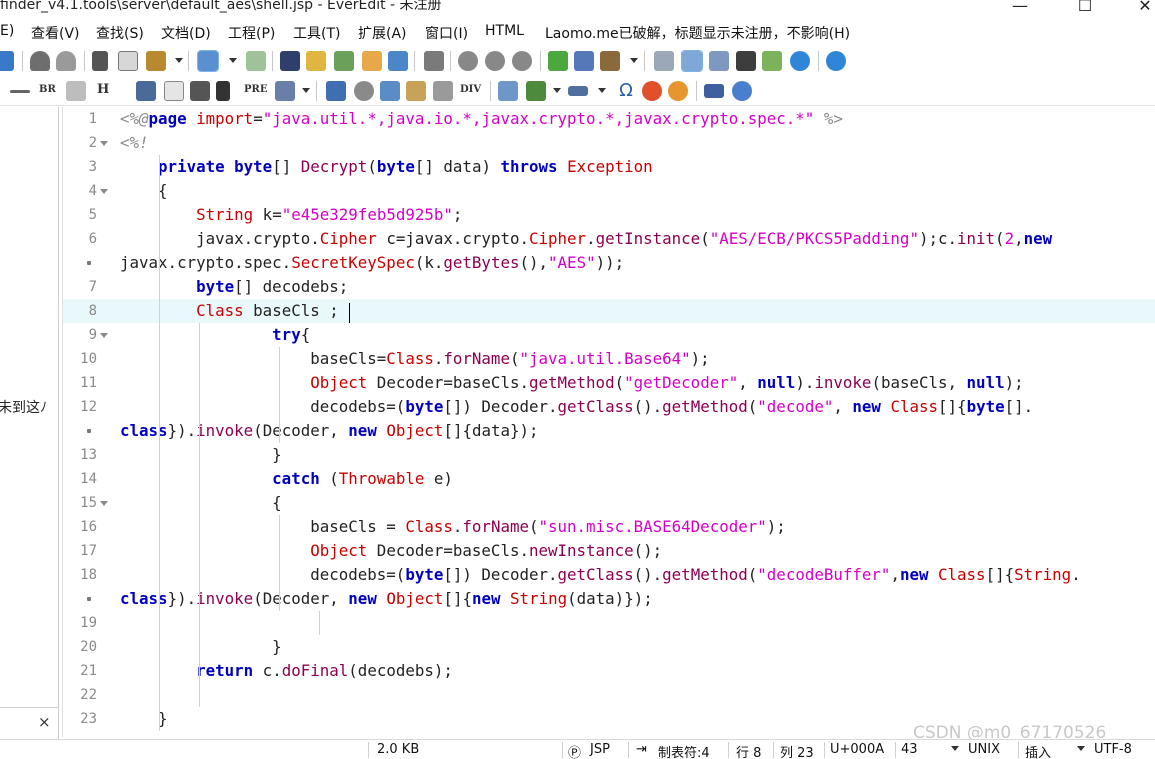 Image resolution: width=1155 pixels, height=759 pixels. Describe the element at coordinates (398, 61) in the screenshot. I see `bookmarks-icon` at that location.